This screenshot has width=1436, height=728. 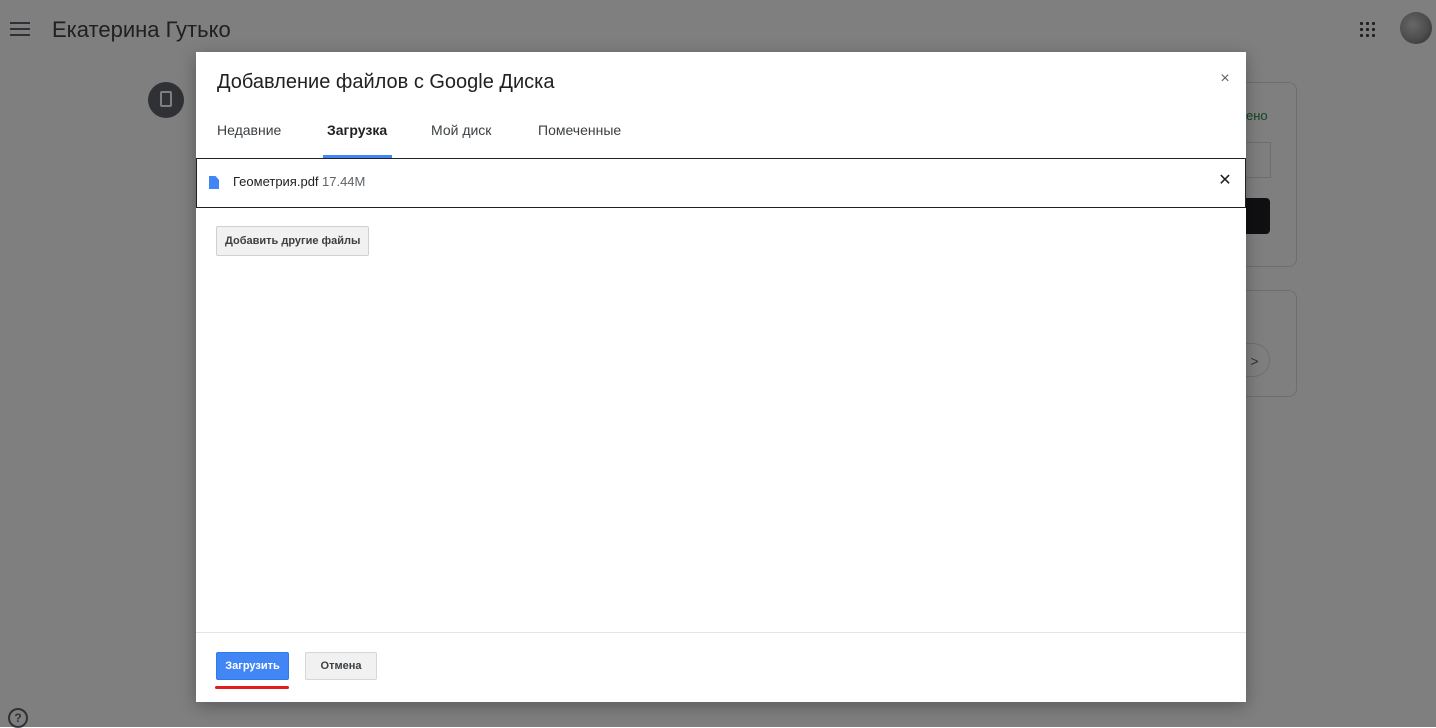 I want to click on tab-recent: Недавние, so click(x=249, y=130).